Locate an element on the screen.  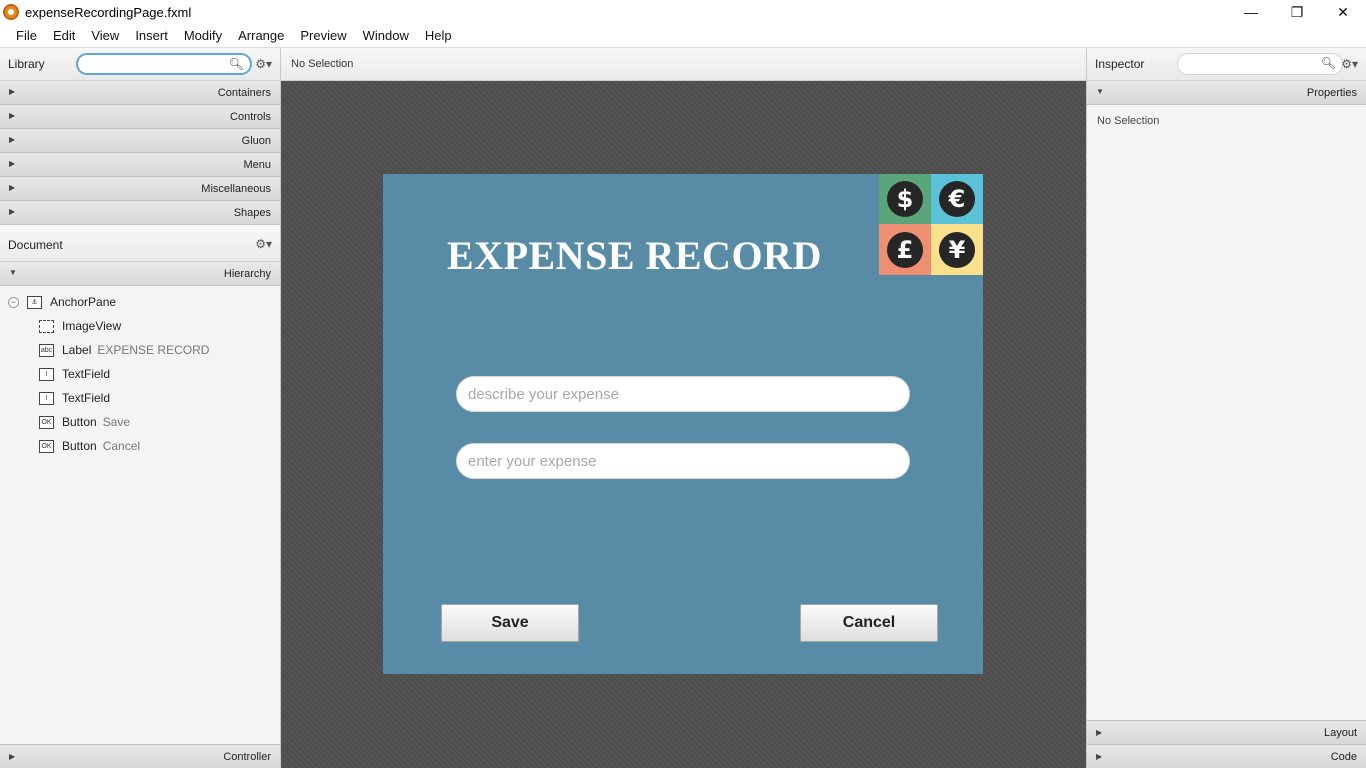
window-title: expenseRecordingPage.fxml is located at coordinates (108, 12).